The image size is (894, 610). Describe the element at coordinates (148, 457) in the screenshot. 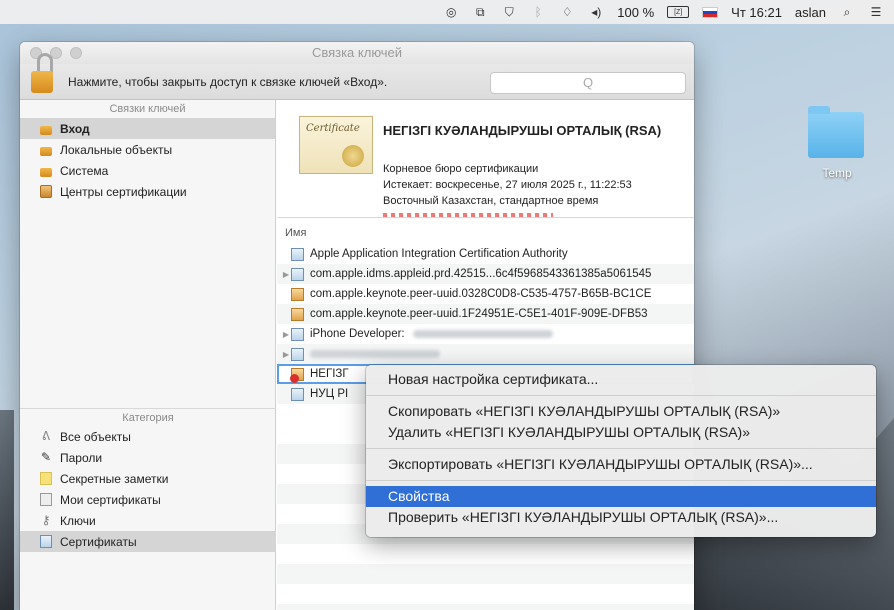

I see `category-passwords: ✎ Пароли` at that location.